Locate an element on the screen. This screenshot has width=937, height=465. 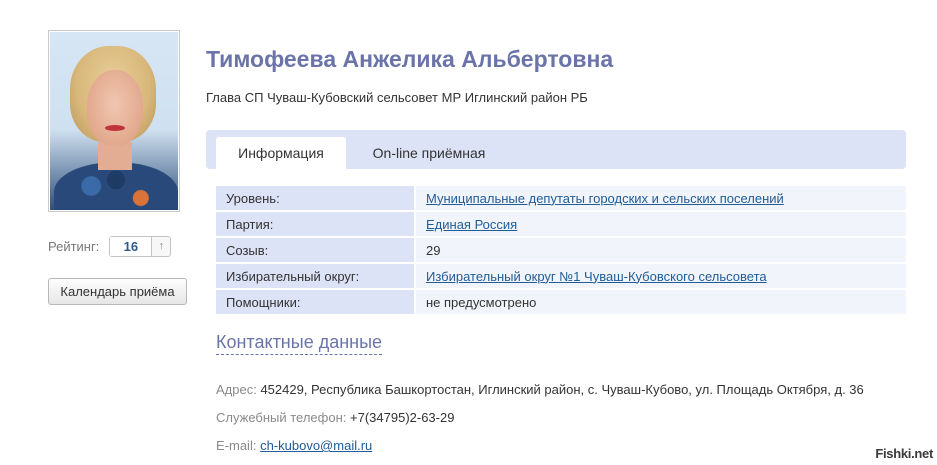
row-label: Созыв: is located at coordinates (316, 250).